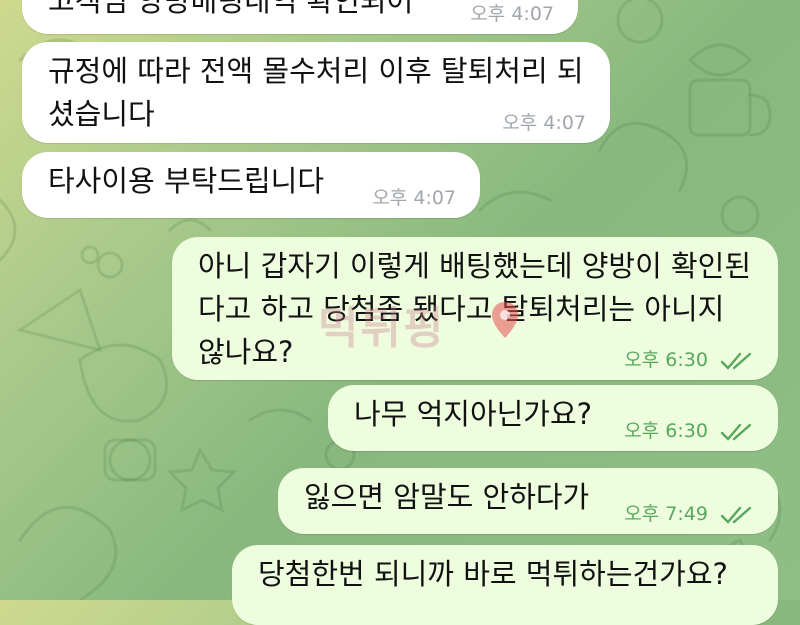 The image size is (800, 625). Describe the element at coordinates (447, 497) in the screenshot. I see `message-text: 잃으면 암말도 안하다가` at that location.